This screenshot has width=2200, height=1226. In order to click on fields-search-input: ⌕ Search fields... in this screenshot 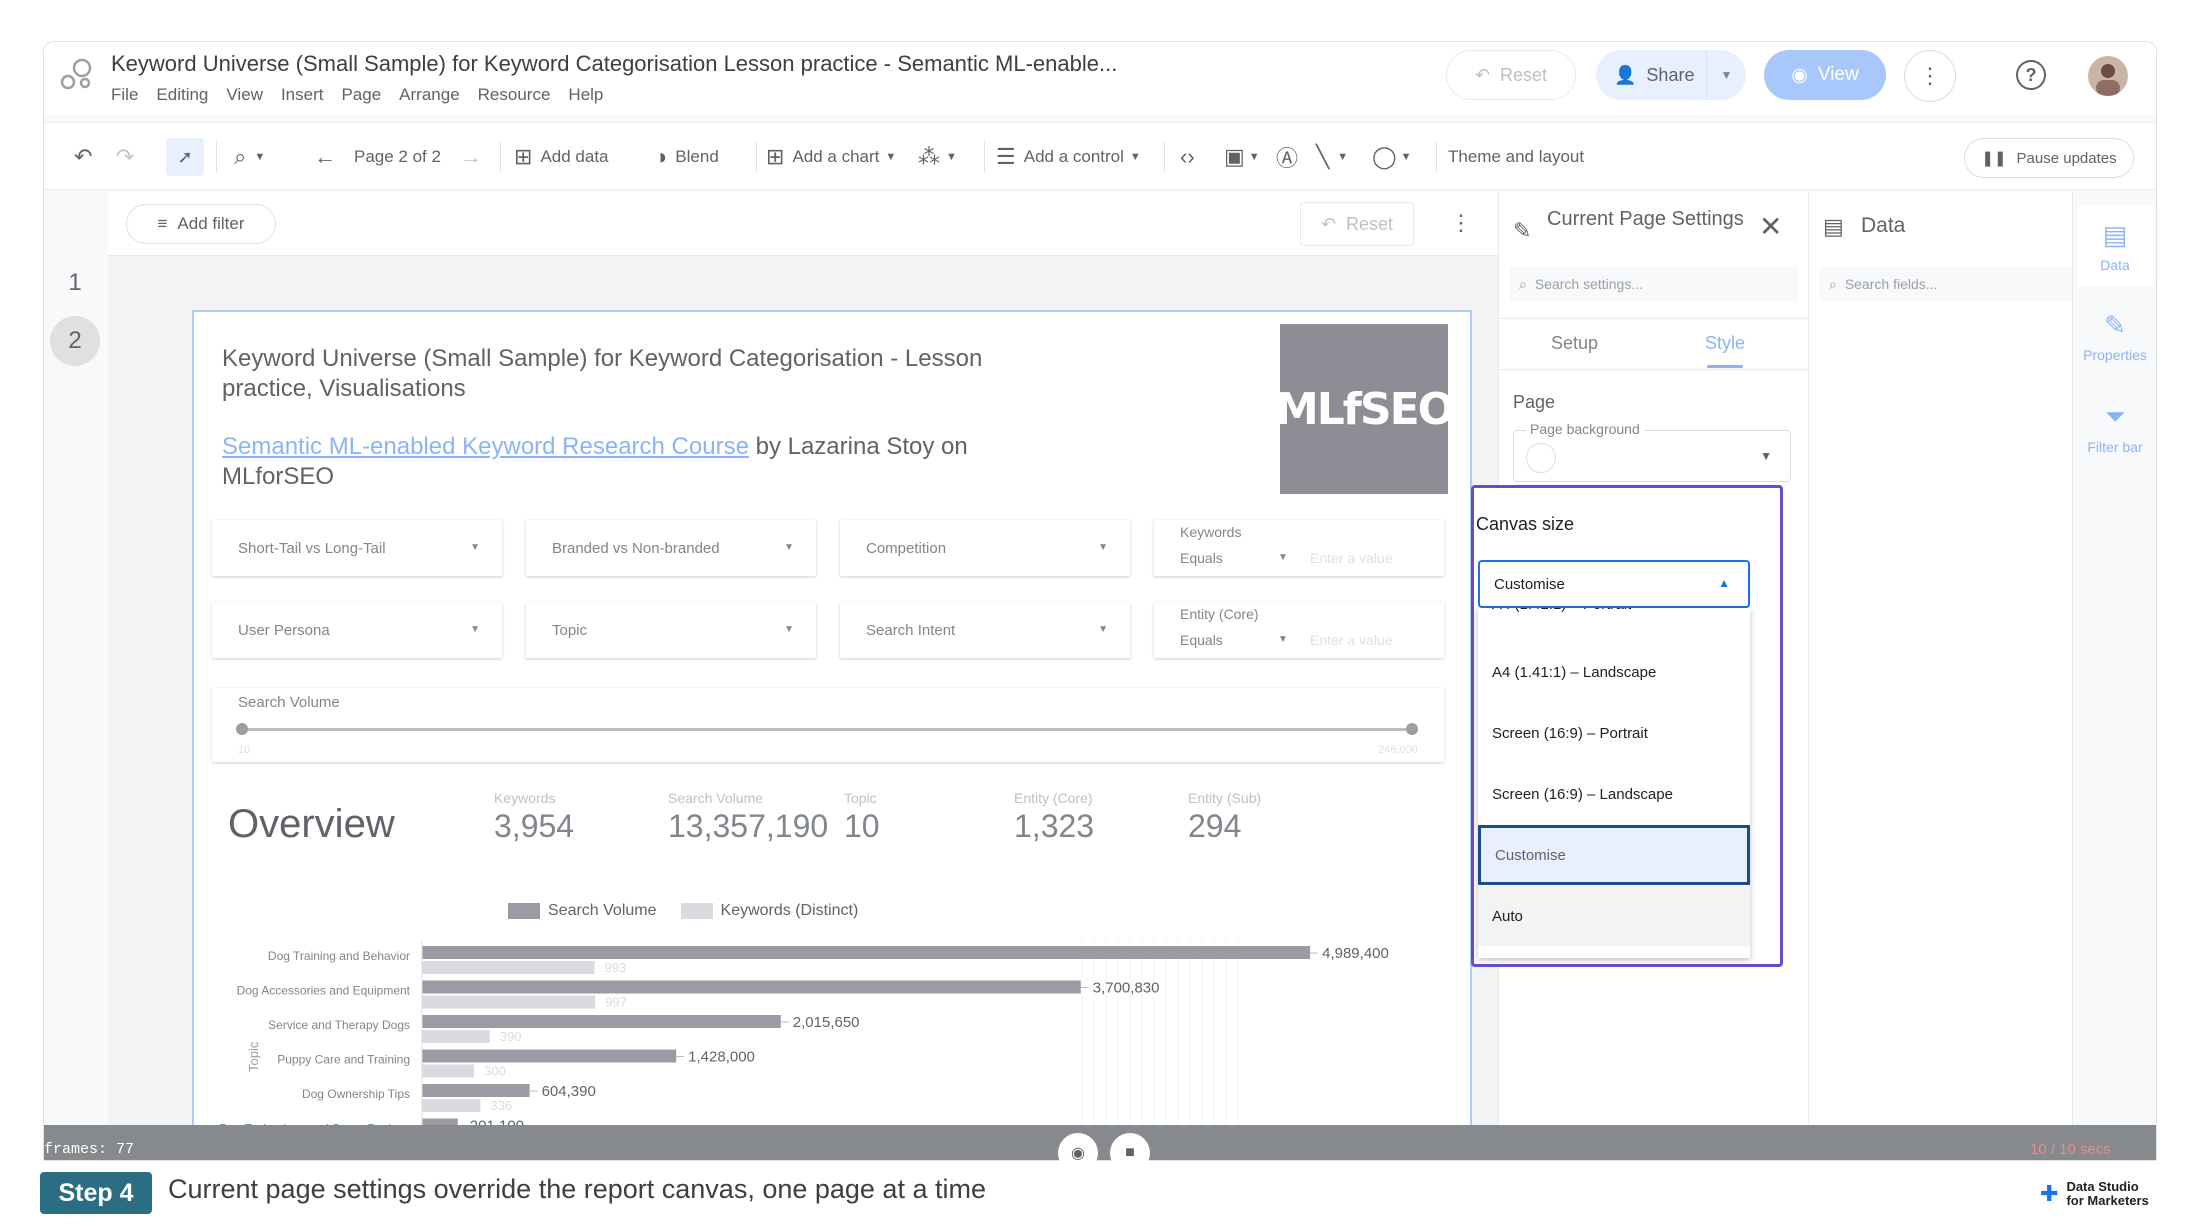, I will do `click(1962, 284)`.